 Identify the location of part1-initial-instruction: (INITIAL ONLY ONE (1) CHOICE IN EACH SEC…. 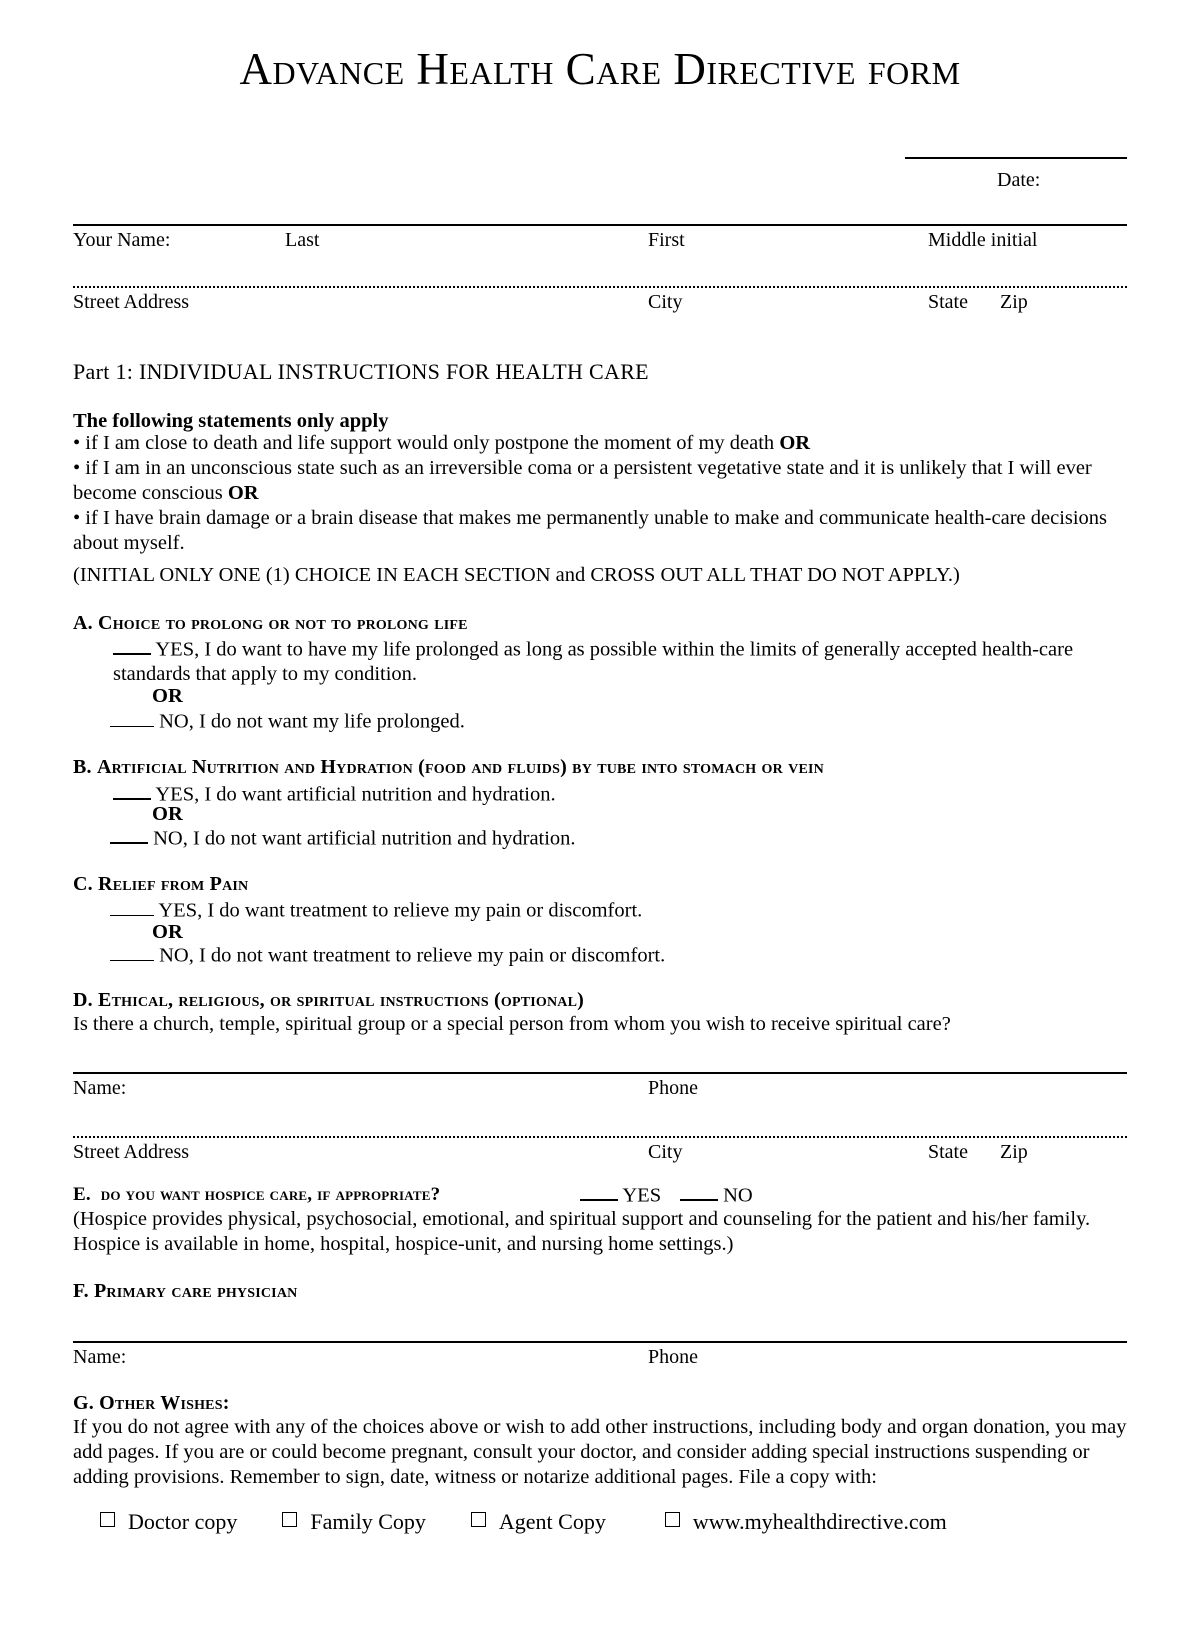
(516, 575).